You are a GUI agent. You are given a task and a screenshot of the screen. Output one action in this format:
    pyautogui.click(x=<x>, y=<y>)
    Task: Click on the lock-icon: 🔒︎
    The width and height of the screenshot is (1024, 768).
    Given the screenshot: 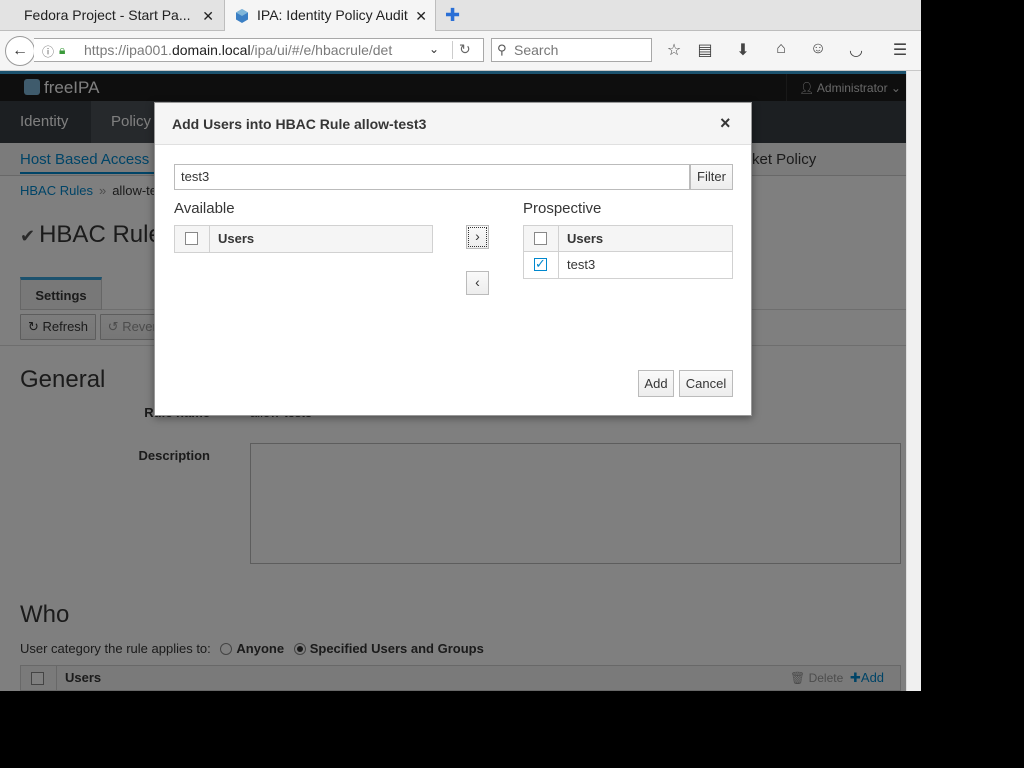 What is the action you would take?
    pyautogui.click(x=62, y=50)
    